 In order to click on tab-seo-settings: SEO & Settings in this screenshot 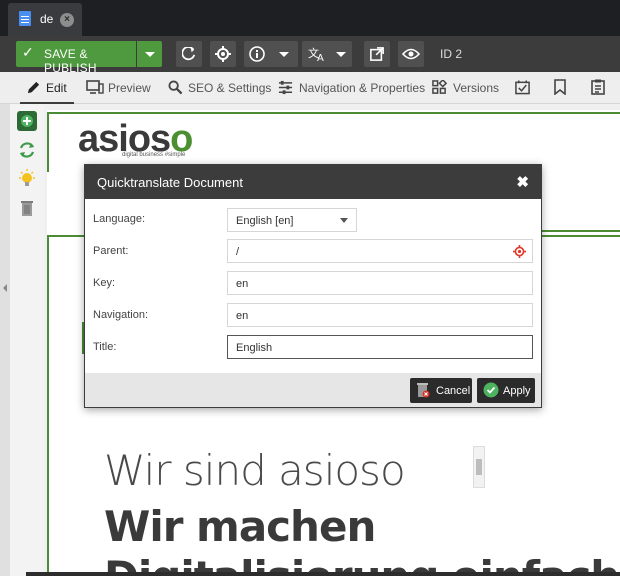, I will do `click(219, 88)`.